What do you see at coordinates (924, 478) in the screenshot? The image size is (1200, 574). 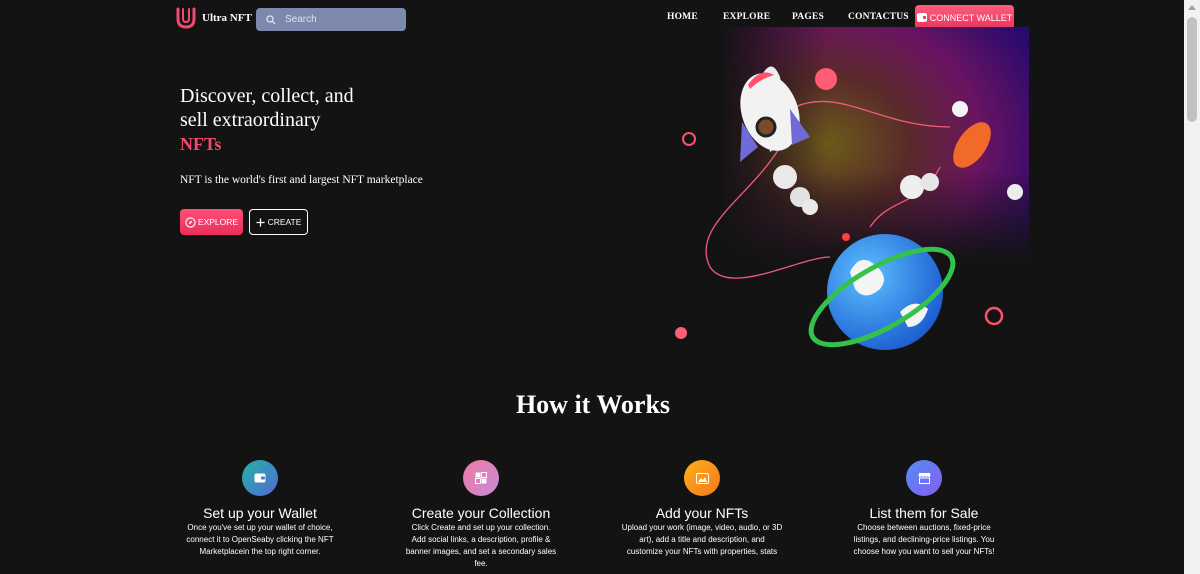 I see `store-icon` at bounding box center [924, 478].